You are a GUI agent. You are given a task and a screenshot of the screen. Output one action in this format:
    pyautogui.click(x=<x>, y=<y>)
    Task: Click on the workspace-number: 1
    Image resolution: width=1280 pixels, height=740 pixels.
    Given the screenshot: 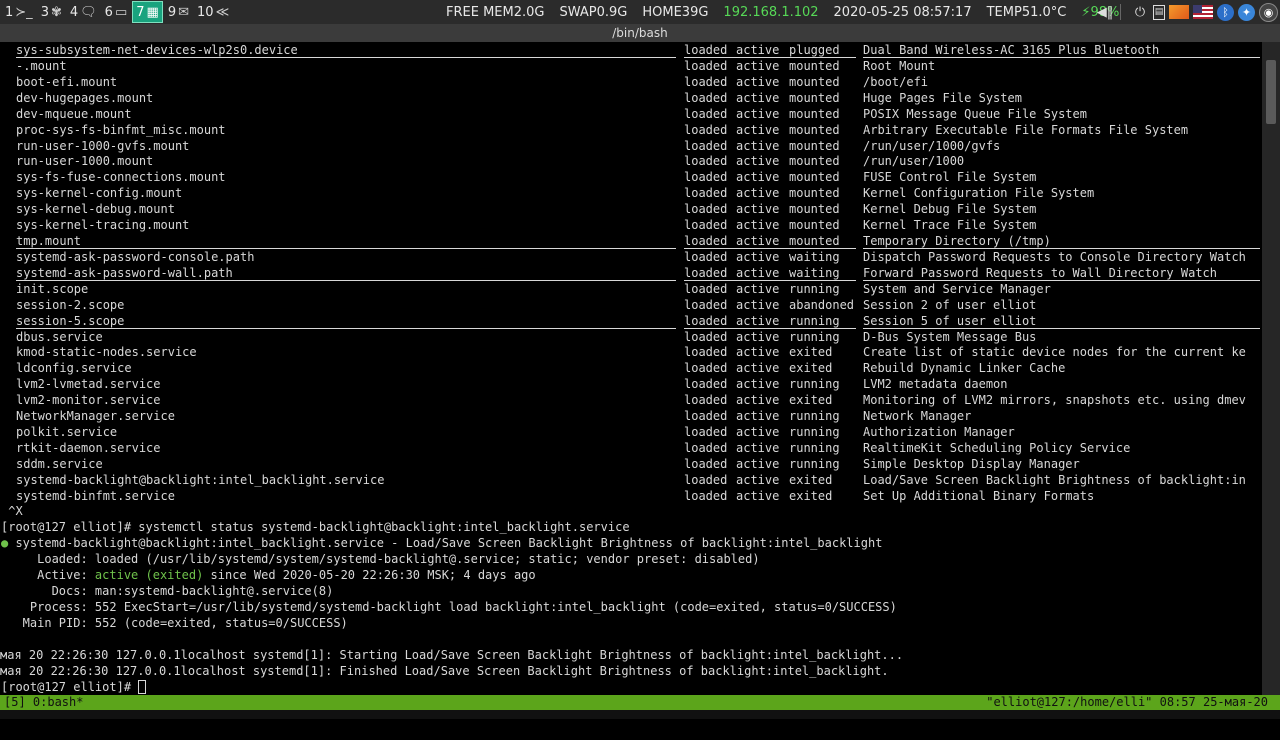 What is the action you would take?
    pyautogui.click(x=9, y=12)
    